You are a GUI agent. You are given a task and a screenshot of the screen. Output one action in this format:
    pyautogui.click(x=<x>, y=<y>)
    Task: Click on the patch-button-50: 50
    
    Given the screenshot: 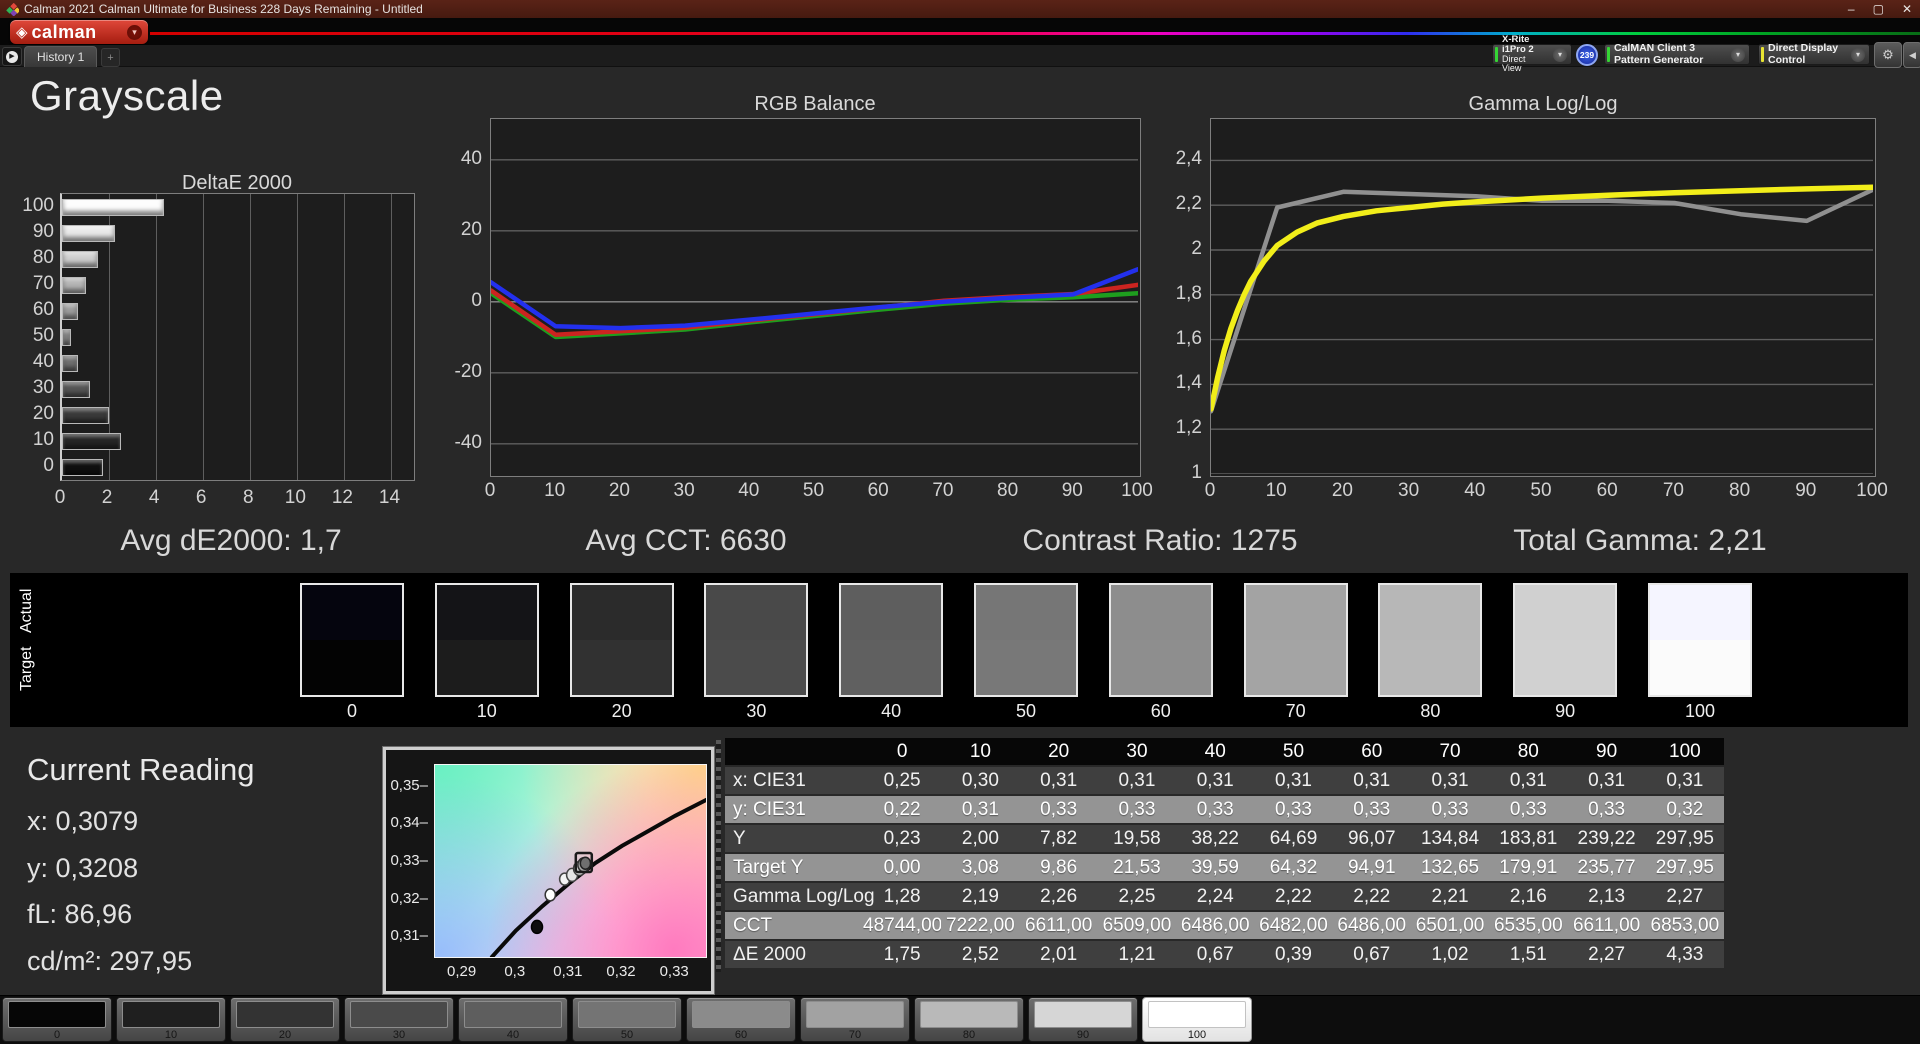 What is the action you would take?
    pyautogui.click(x=627, y=1019)
    